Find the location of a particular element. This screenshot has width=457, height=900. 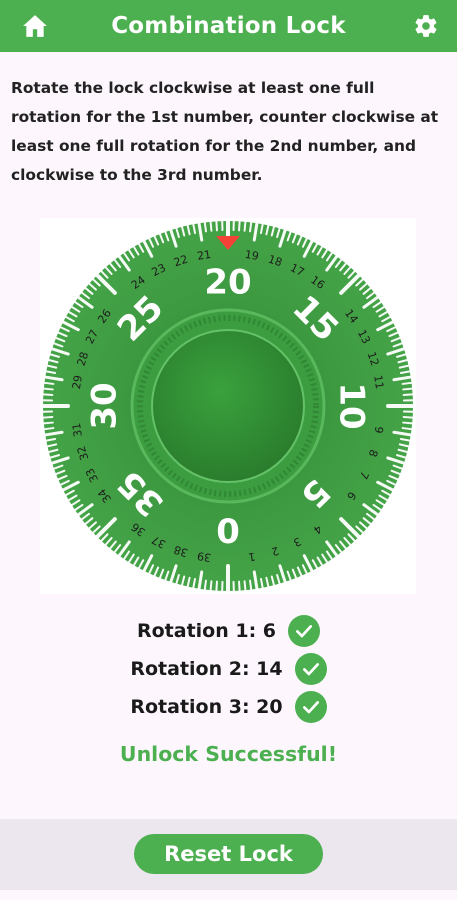

rotation-label: Rotation 1: 6 is located at coordinates (206, 631).